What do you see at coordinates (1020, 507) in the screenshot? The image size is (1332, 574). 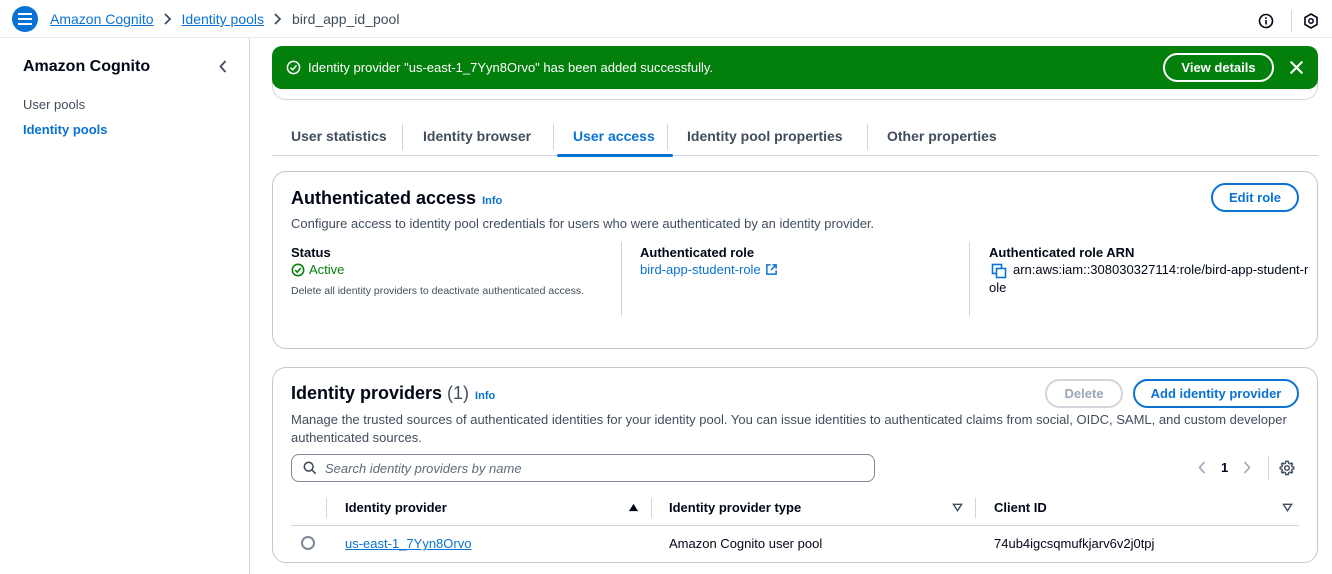 I see `column-header-client-id: Client ID` at bounding box center [1020, 507].